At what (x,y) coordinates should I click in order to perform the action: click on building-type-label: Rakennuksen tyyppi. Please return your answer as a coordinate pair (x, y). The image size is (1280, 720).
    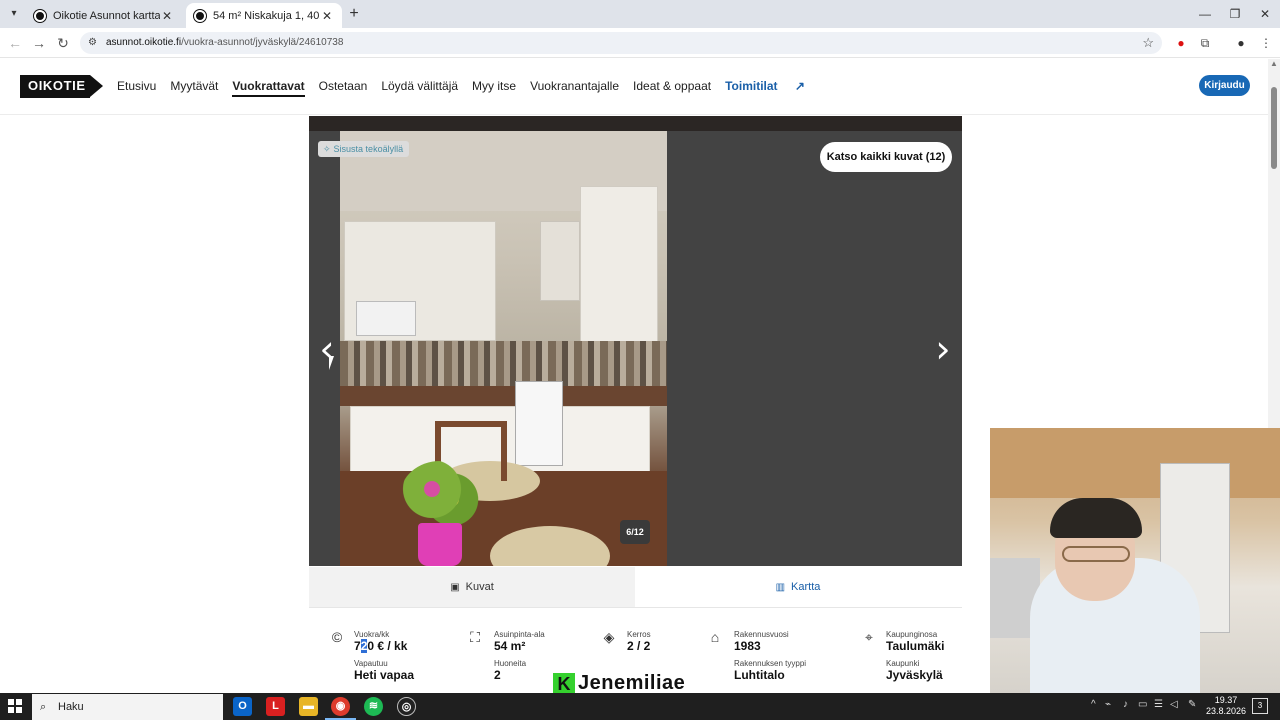
    Looking at the image, I should click on (770, 663).